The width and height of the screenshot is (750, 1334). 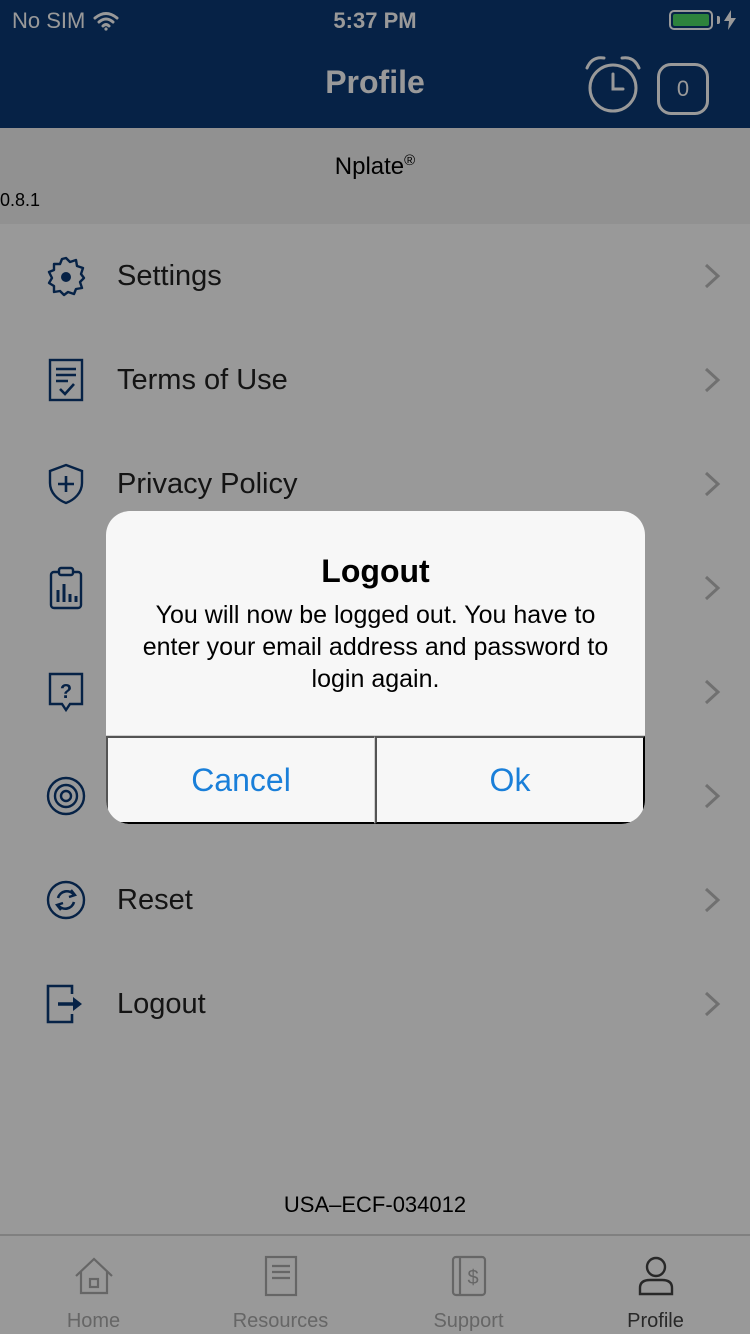 What do you see at coordinates (240, 780) in the screenshot?
I see `cancel-button: Cancel` at bounding box center [240, 780].